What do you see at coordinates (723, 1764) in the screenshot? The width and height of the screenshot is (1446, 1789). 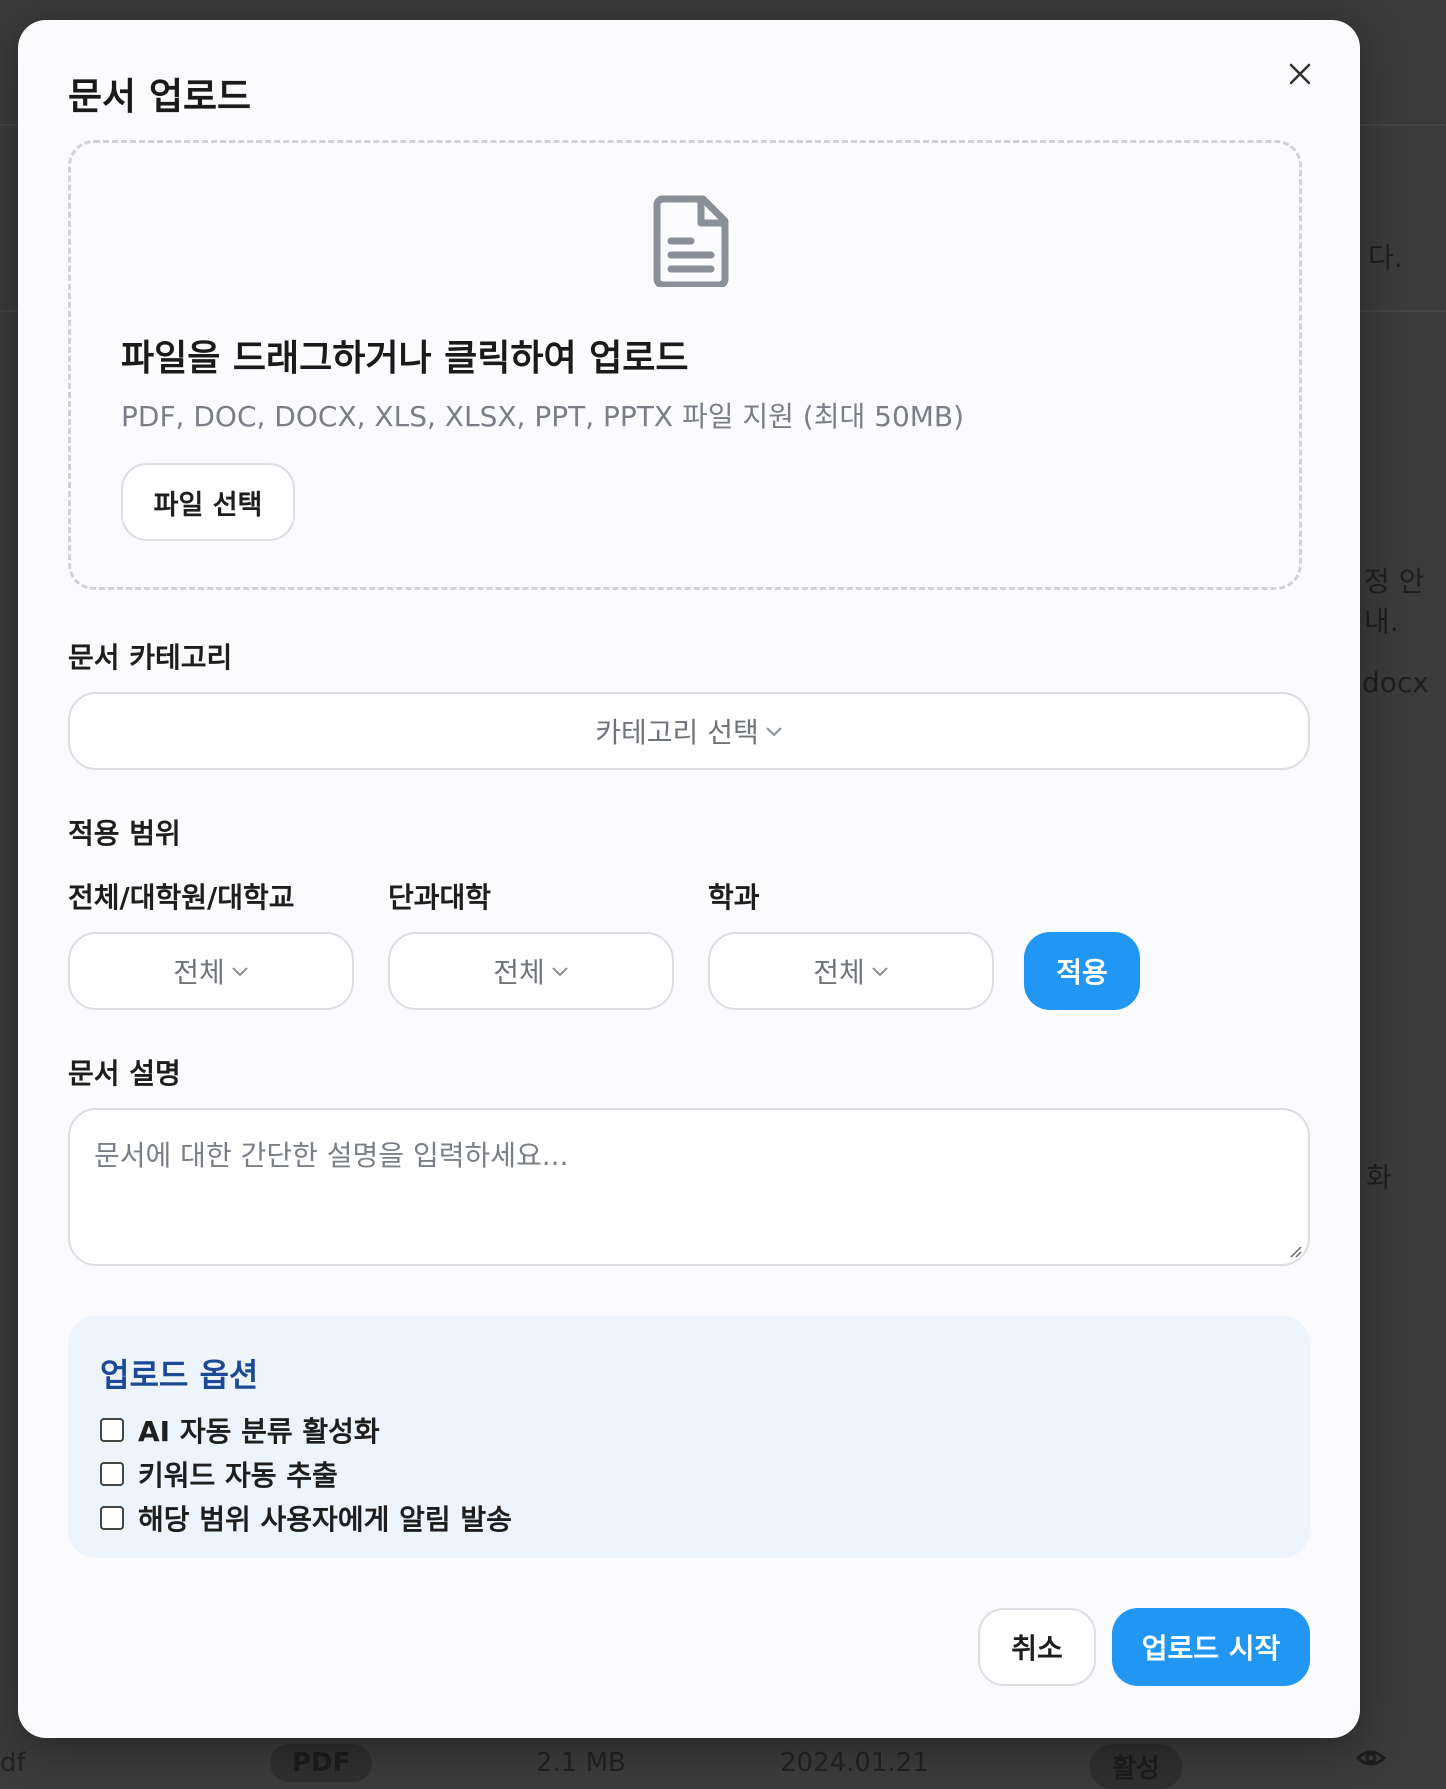 I see `bg-table-row: df PDF 2.1 MB 2024.01.21 활성` at bounding box center [723, 1764].